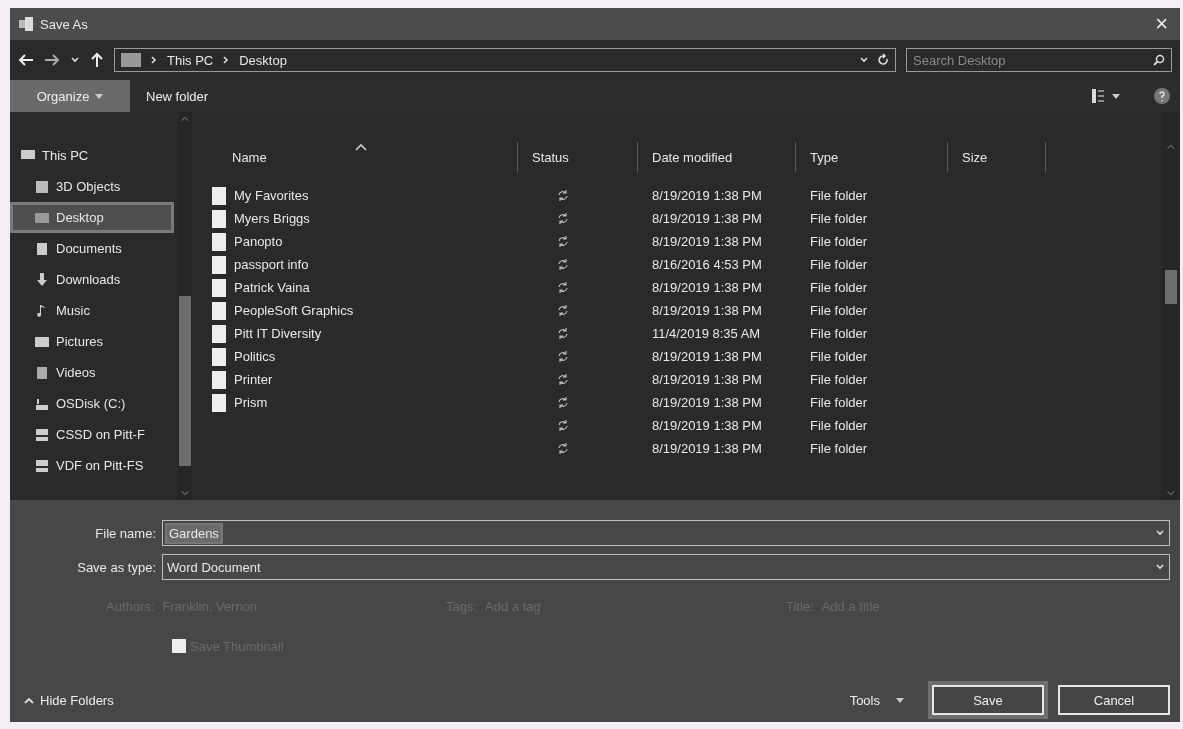 This screenshot has height=729, width=1183. What do you see at coordinates (92, 372) in the screenshot?
I see `sidebar-item: Videos` at bounding box center [92, 372].